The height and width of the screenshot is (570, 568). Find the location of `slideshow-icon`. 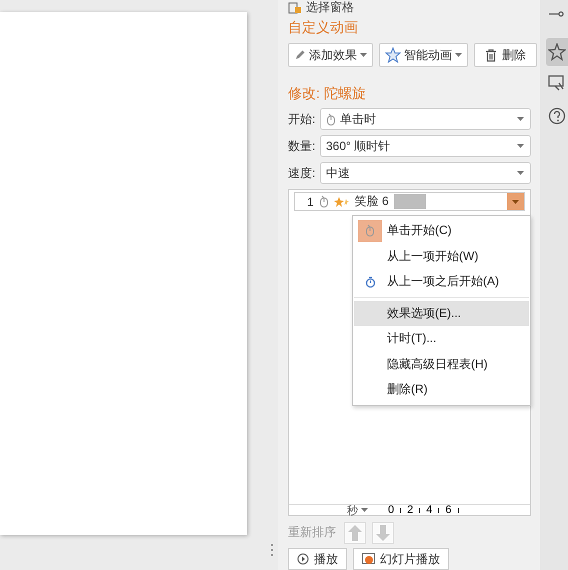

slideshow-icon is located at coordinates (368, 559).